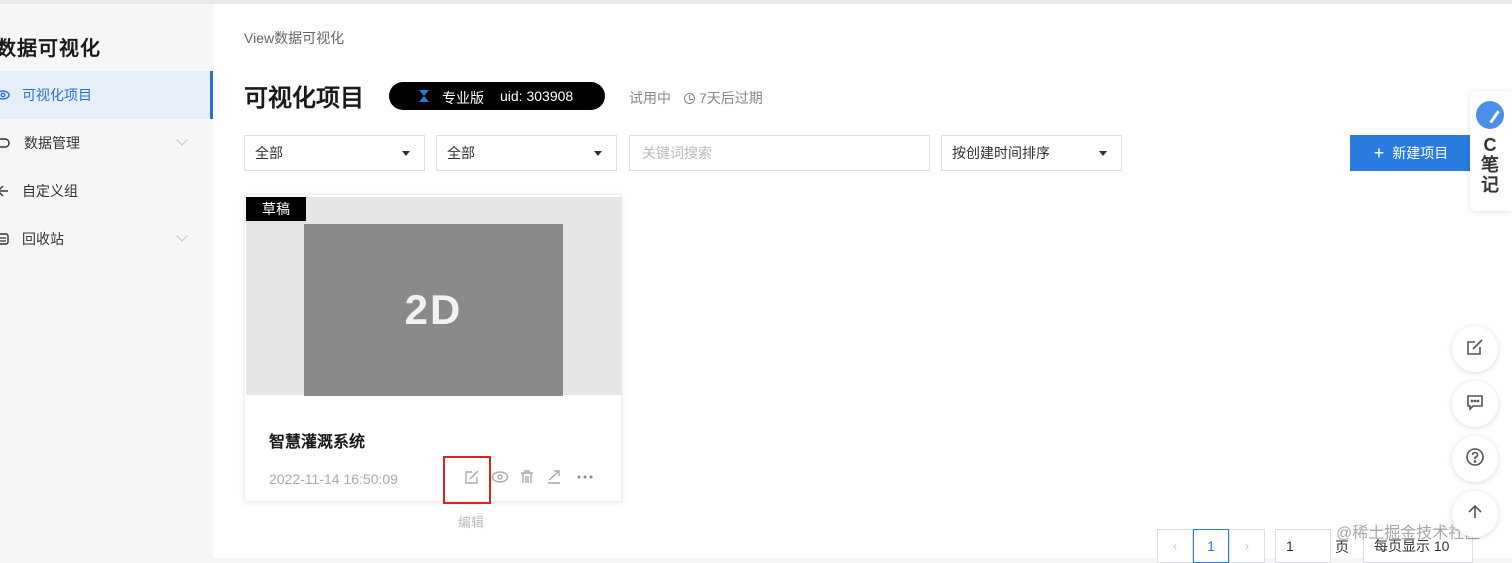 This screenshot has width=1512, height=563. Describe the element at coordinates (424, 96) in the screenshot. I see `hourglass-icon` at that location.